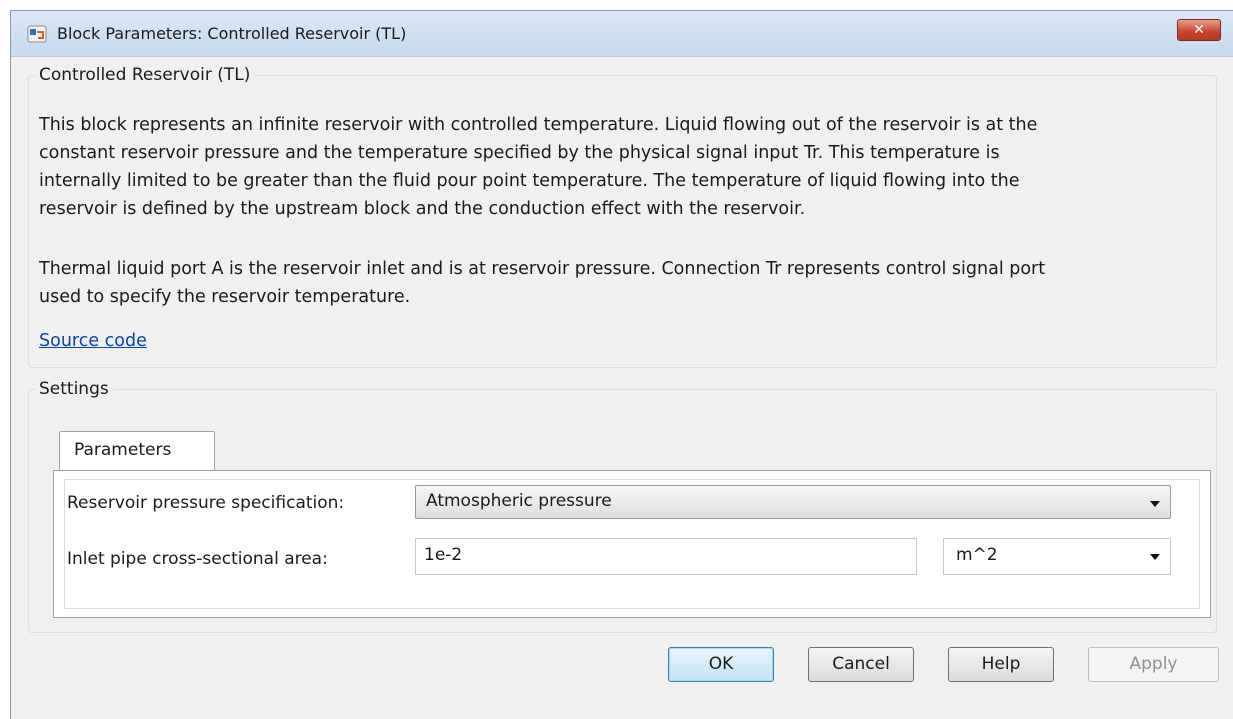  I want to click on ok-button: OK, so click(721, 664).